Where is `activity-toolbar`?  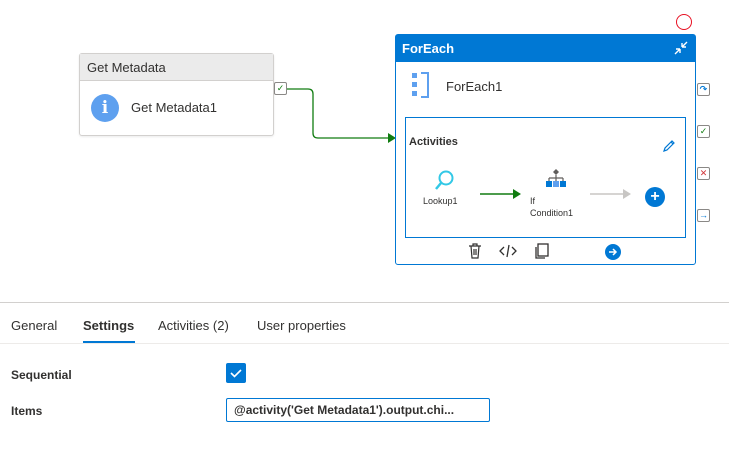 activity-toolbar is located at coordinates (545, 251).